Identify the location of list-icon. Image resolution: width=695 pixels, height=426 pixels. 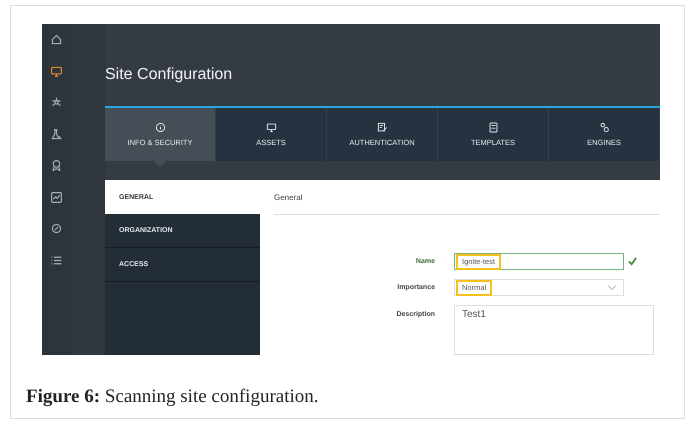
(57, 260).